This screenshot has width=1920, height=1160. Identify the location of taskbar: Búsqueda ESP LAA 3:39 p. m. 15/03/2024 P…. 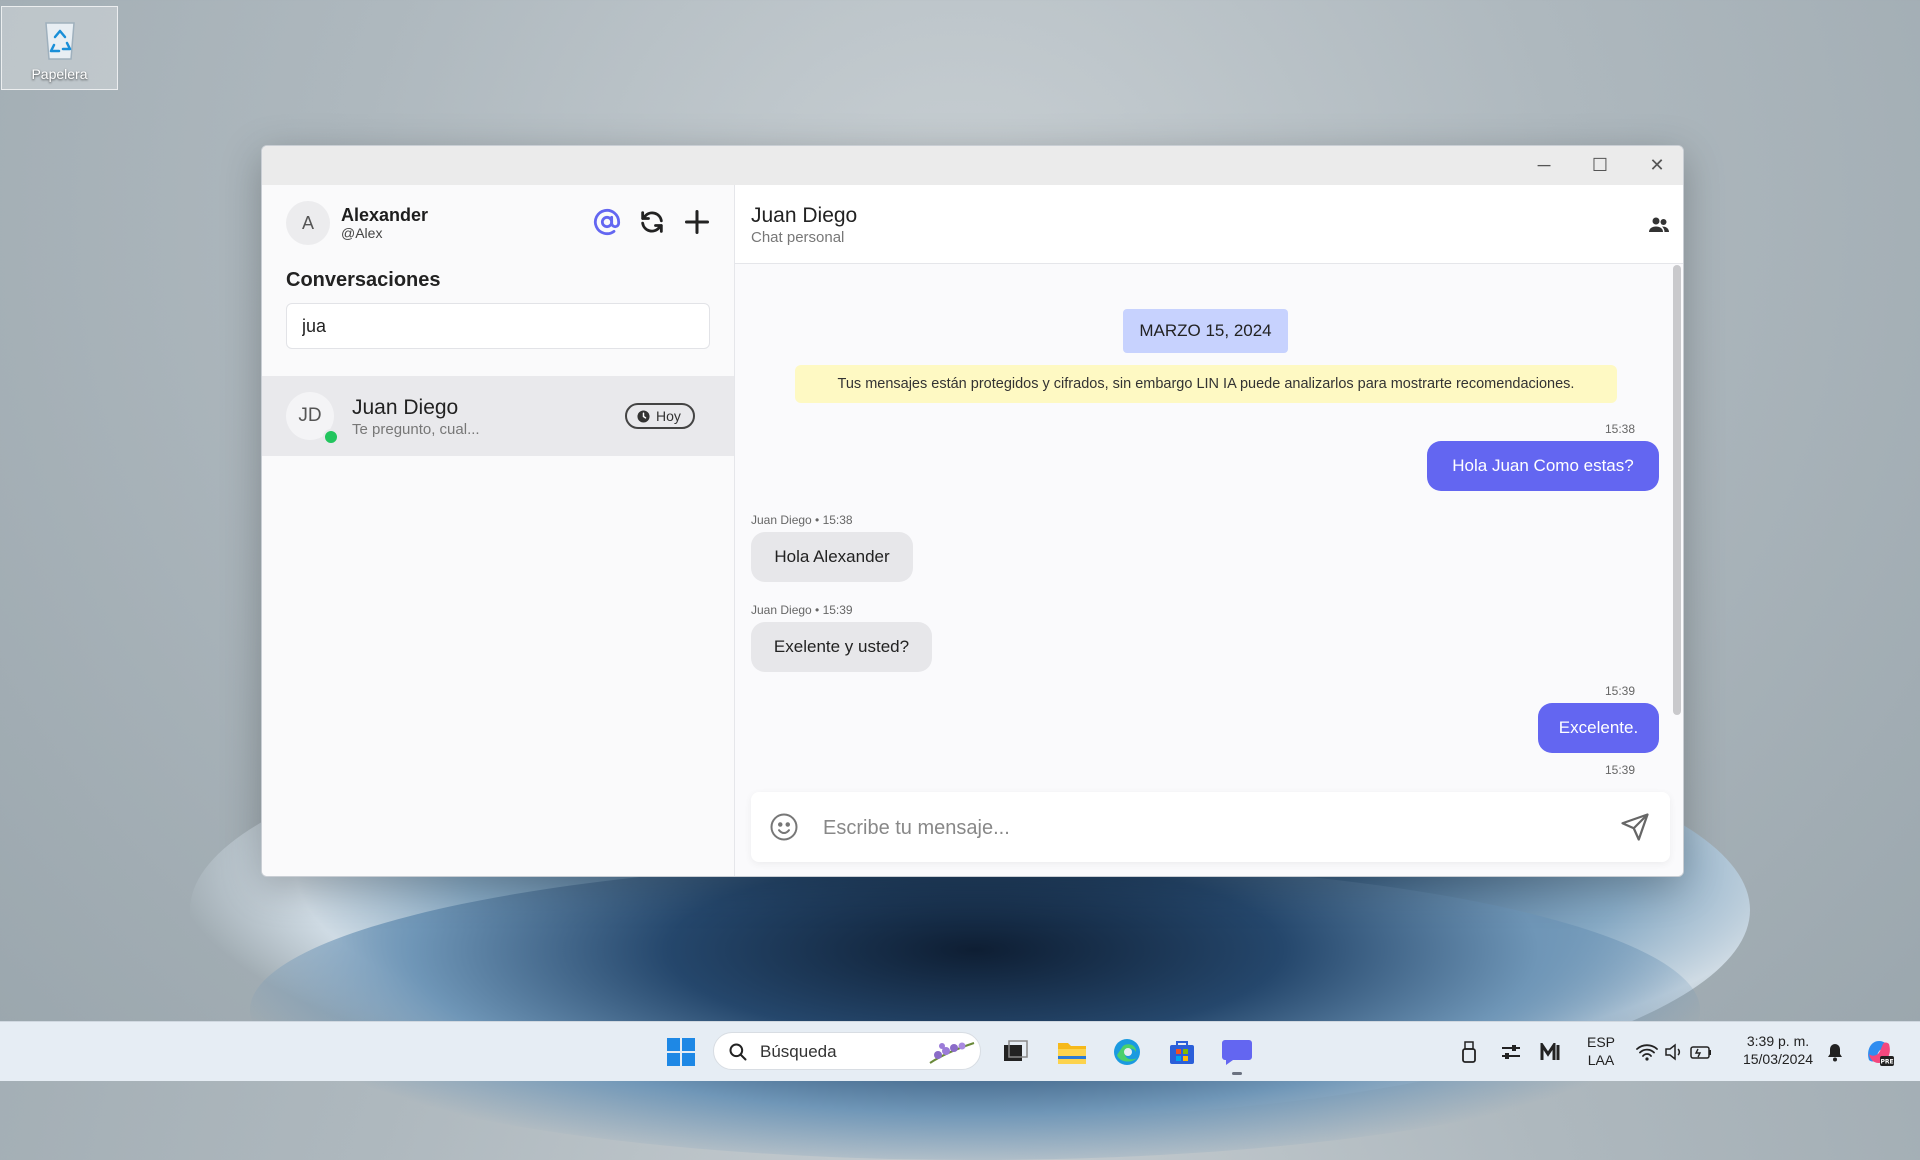
(960, 1051).